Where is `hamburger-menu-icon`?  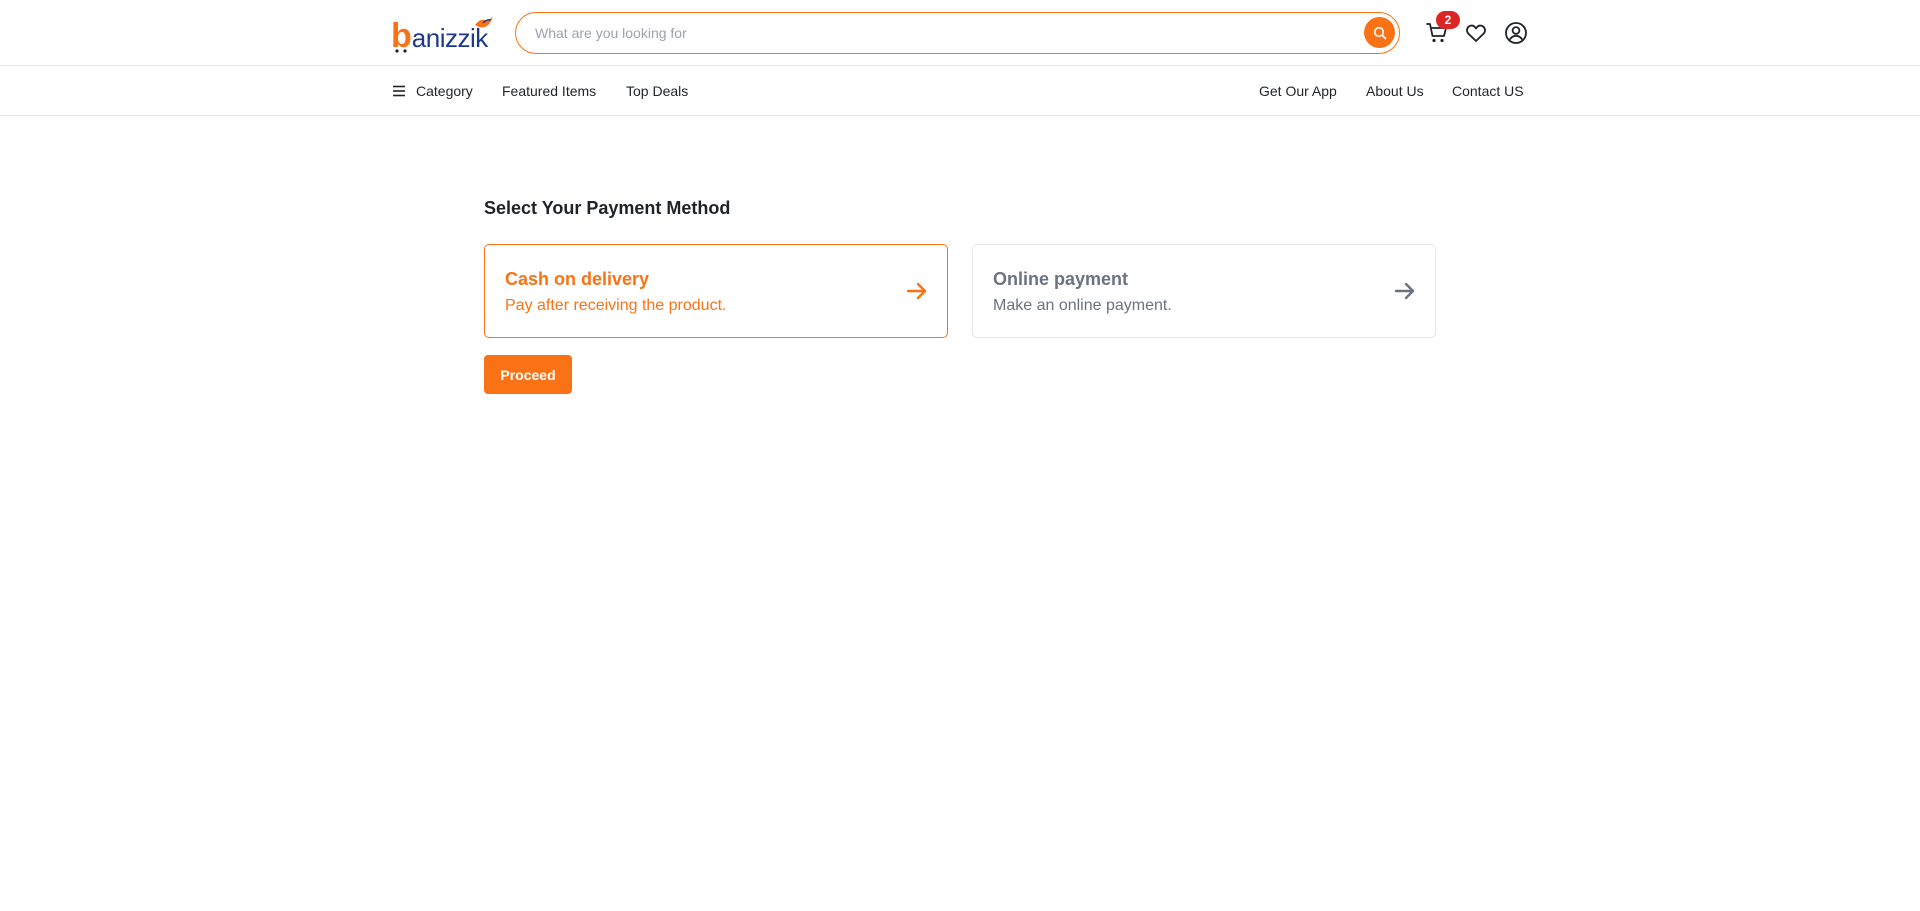 hamburger-menu-icon is located at coordinates (399, 91).